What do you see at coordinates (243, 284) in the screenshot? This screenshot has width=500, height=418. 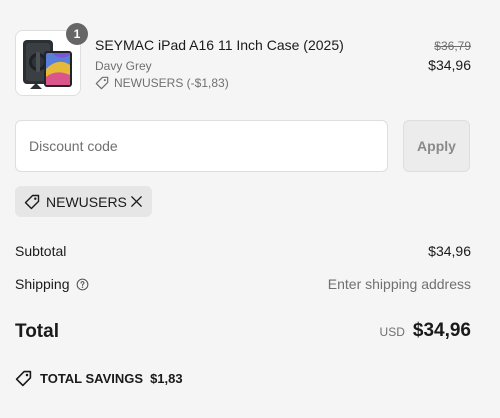 I see `shipping-row: Shipping Enter shipping address` at bounding box center [243, 284].